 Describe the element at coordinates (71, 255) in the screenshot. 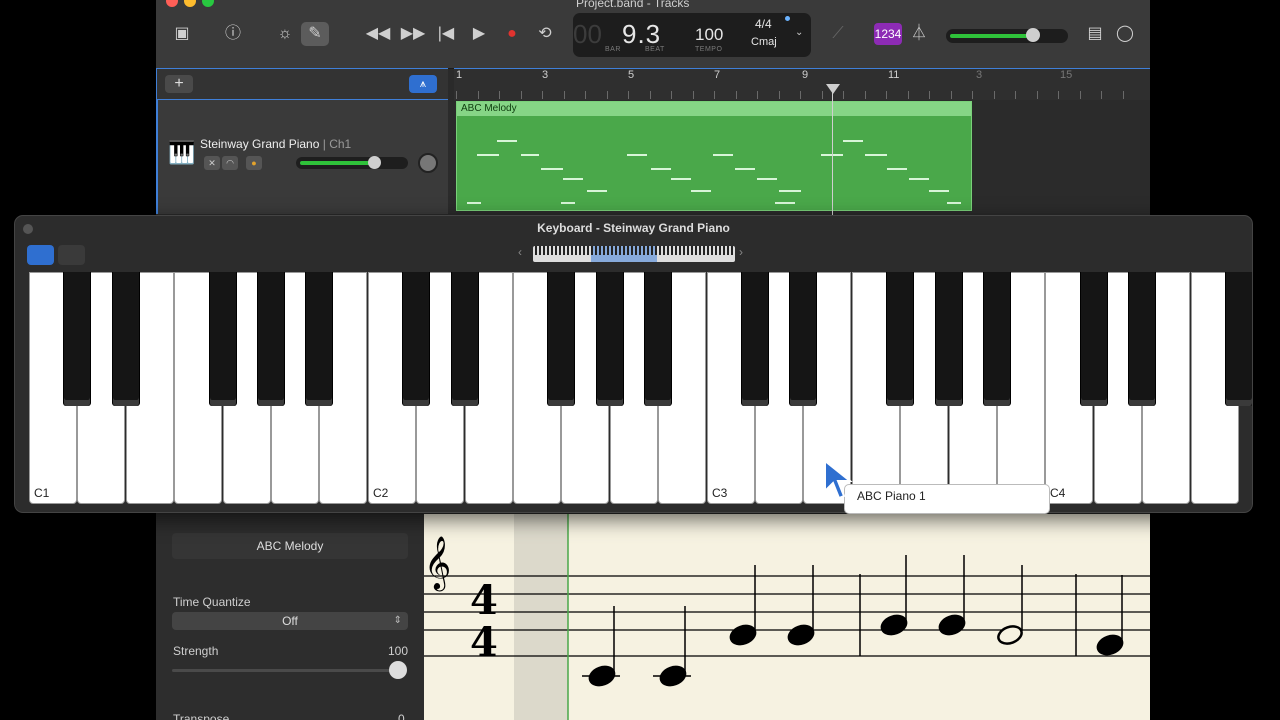

I see `typing-keyboard-icon` at that location.